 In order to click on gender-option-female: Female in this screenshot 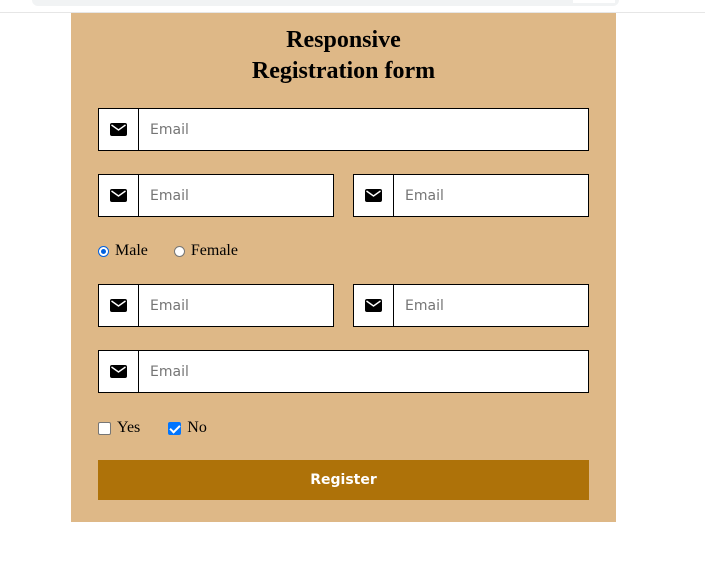, I will do `click(205, 251)`.